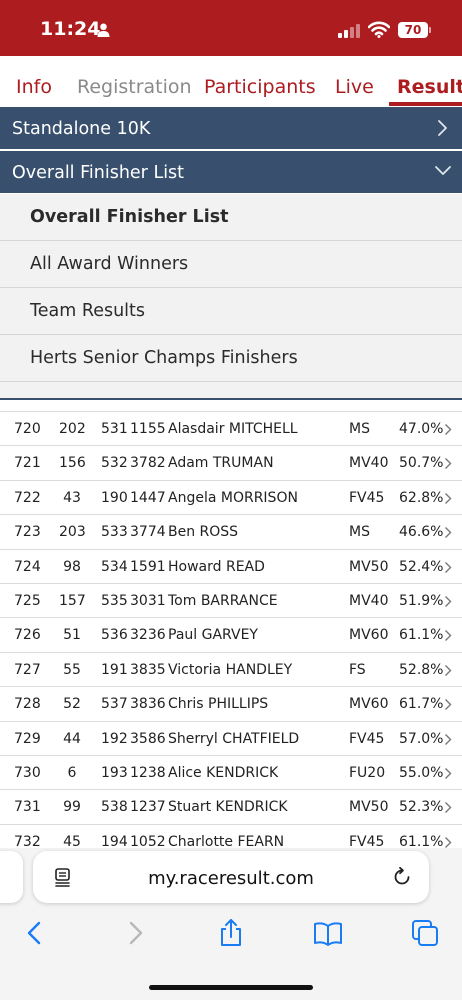 The width and height of the screenshot is (462, 1000). What do you see at coordinates (421, 532) in the screenshot?
I see `cell-age-grade: 46.6%` at bounding box center [421, 532].